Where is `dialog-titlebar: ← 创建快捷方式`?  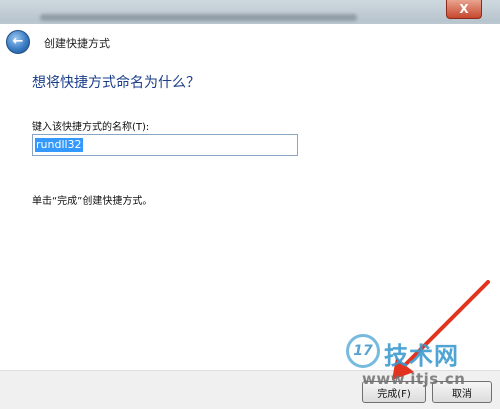 dialog-titlebar: ← 创建快捷方式 is located at coordinates (250, 41).